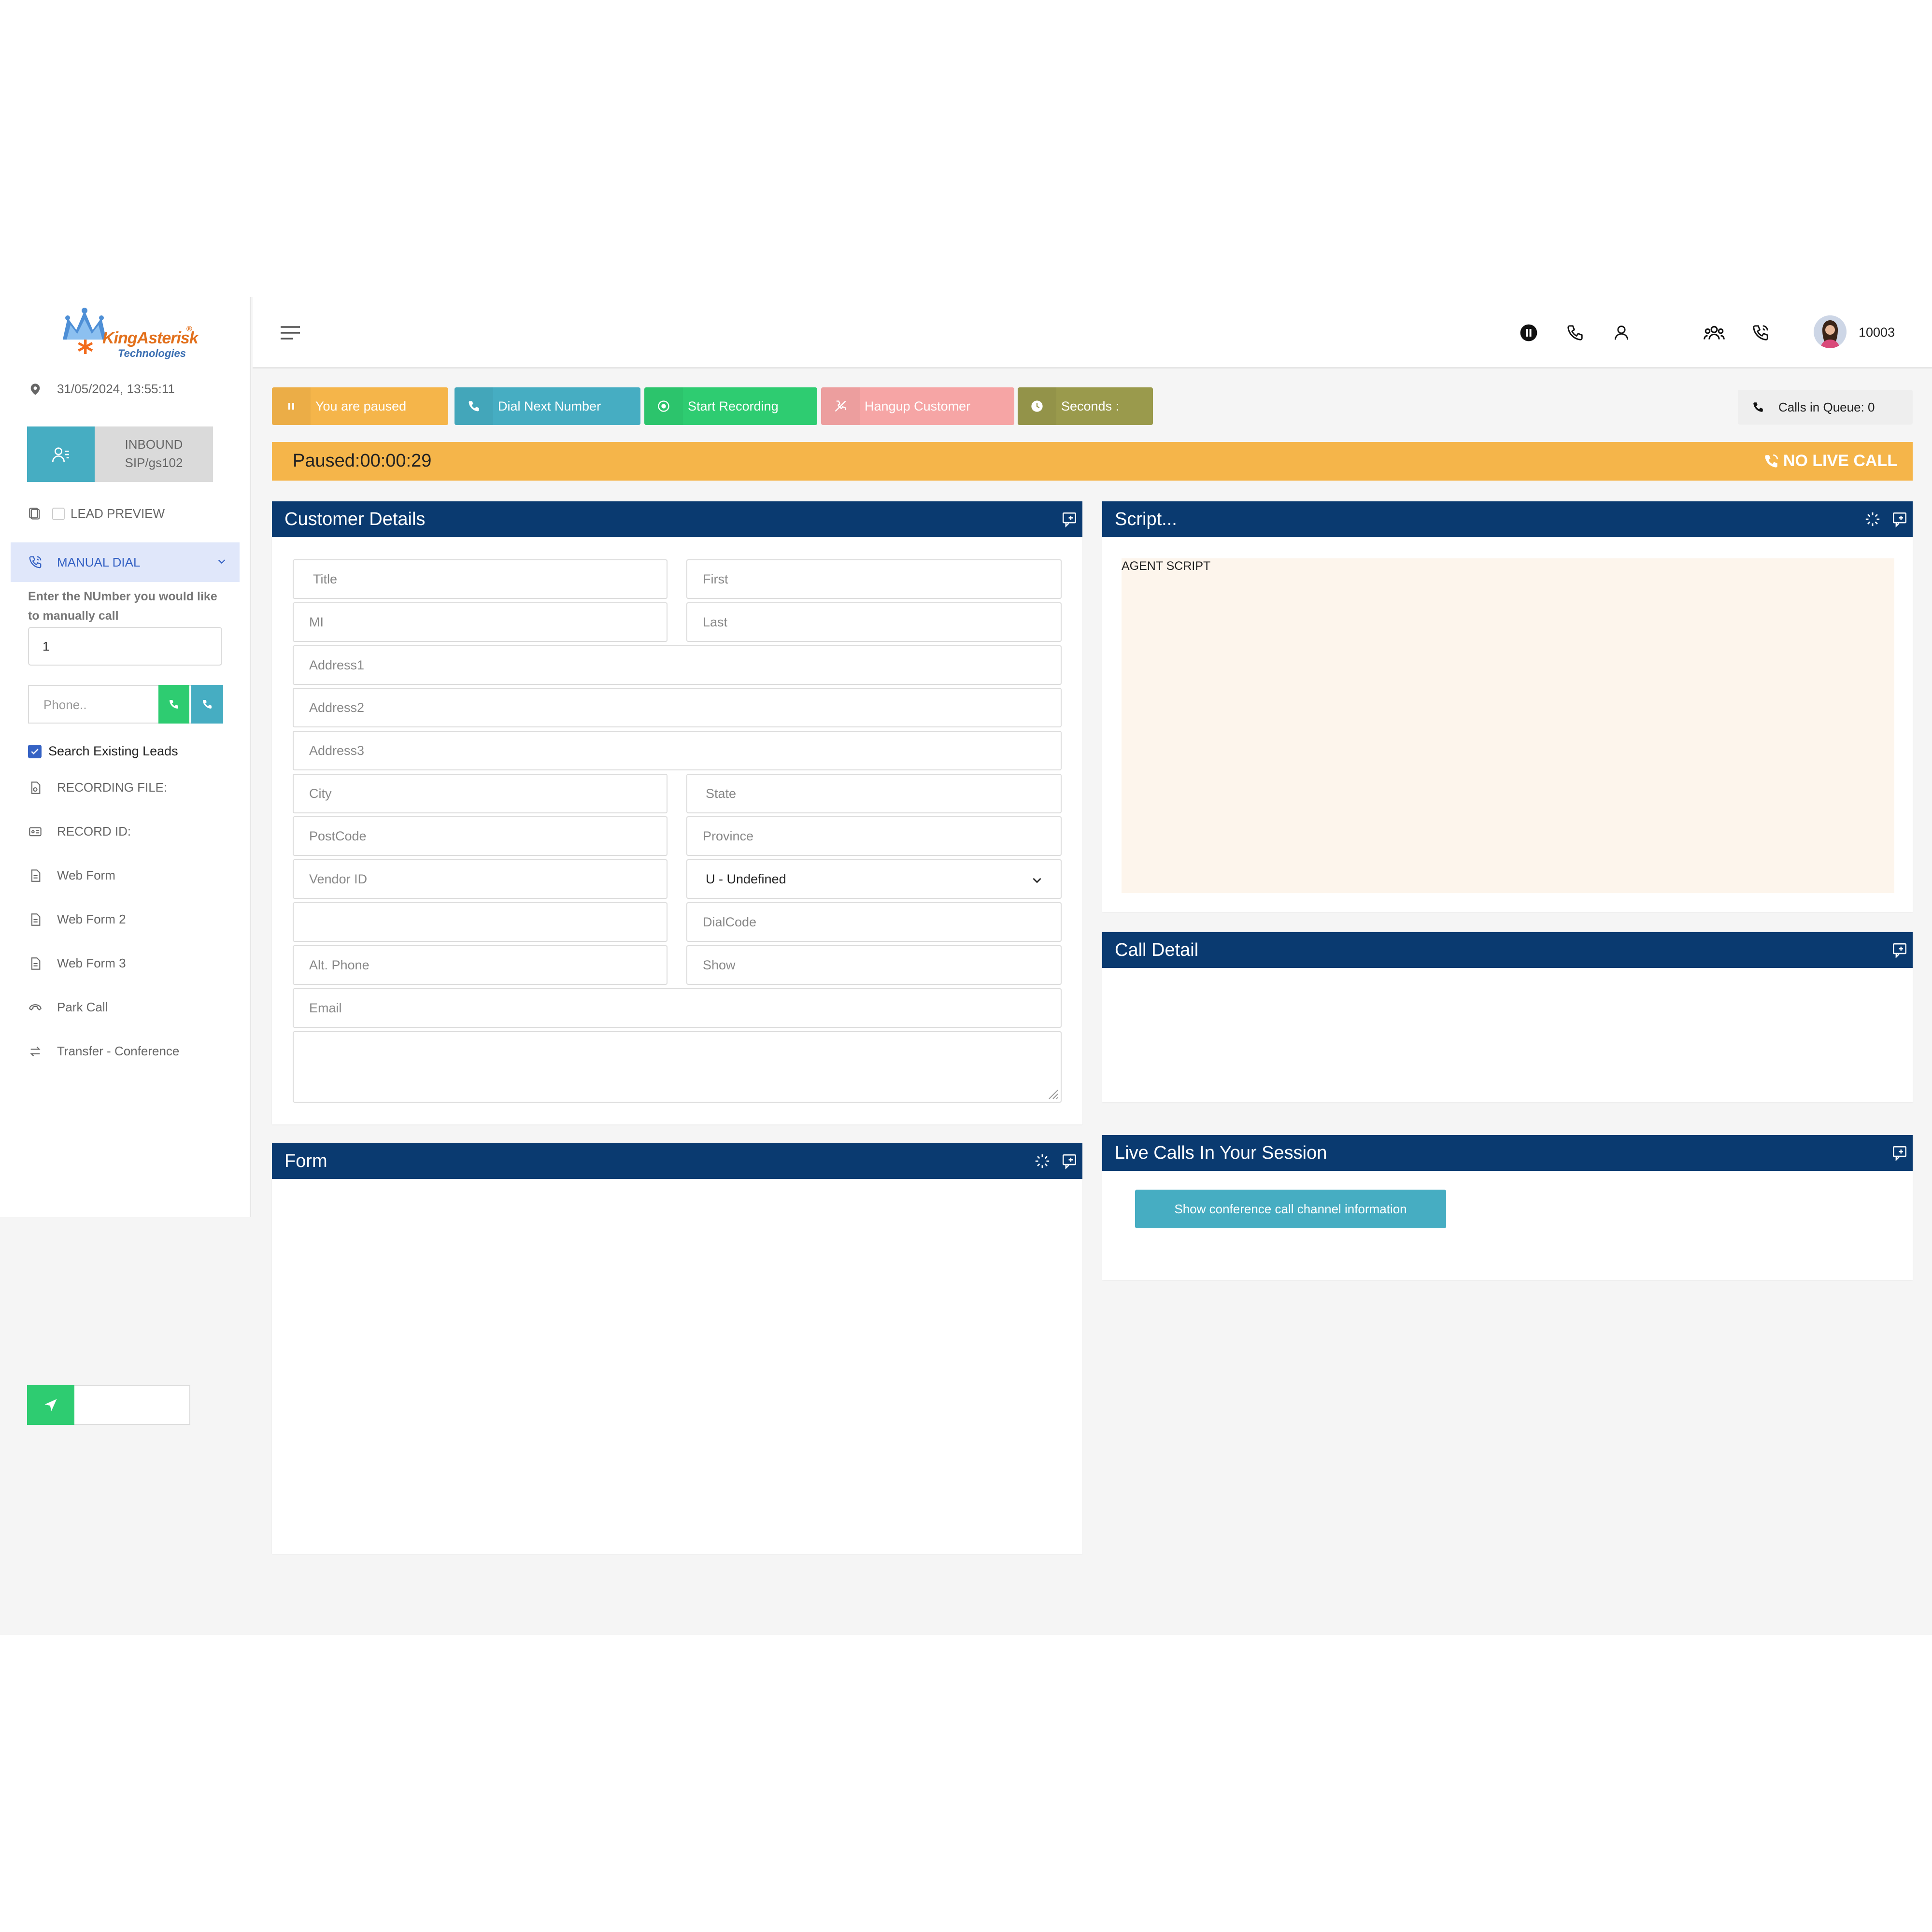 The height and width of the screenshot is (1932, 1932). Describe the element at coordinates (480, 579) in the screenshot. I see `title-field: Title` at that location.